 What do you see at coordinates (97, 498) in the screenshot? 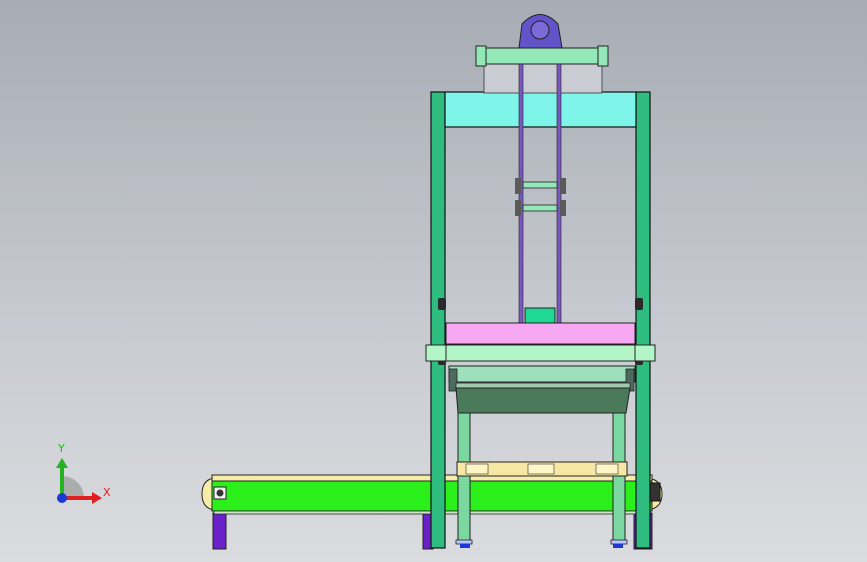
I see `triad-x-arrow-icon` at bounding box center [97, 498].